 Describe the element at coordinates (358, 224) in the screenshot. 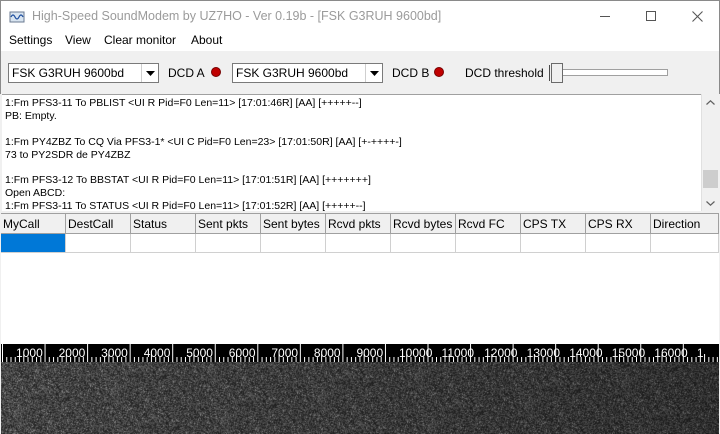

I see `column-header: Rcvd pkts` at that location.